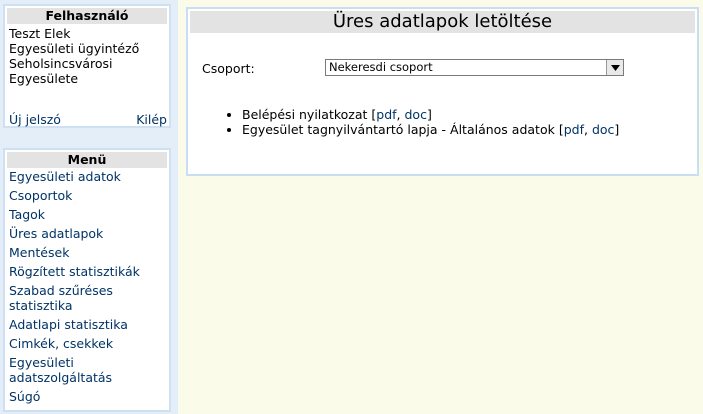 The height and width of the screenshot is (414, 703). What do you see at coordinates (89, 298) in the screenshot?
I see `menu-item-szabad-szureses-statisztika: Szabad szűréses statisztika` at bounding box center [89, 298].